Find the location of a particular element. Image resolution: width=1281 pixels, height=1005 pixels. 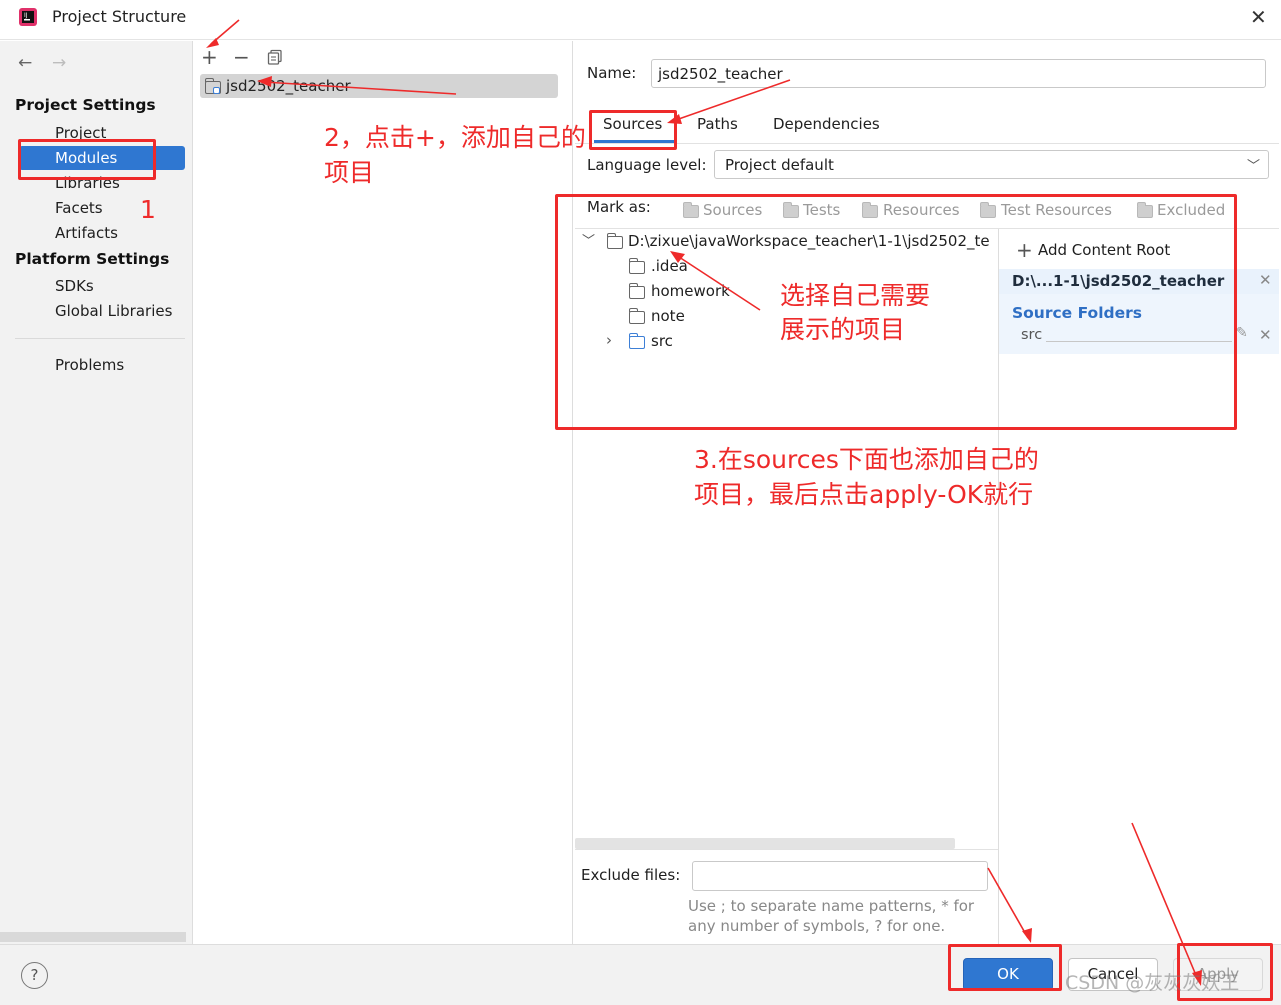

csdn-watermark: CSDN @灰灰灰妖王 is located at coordinates (1152, 983).